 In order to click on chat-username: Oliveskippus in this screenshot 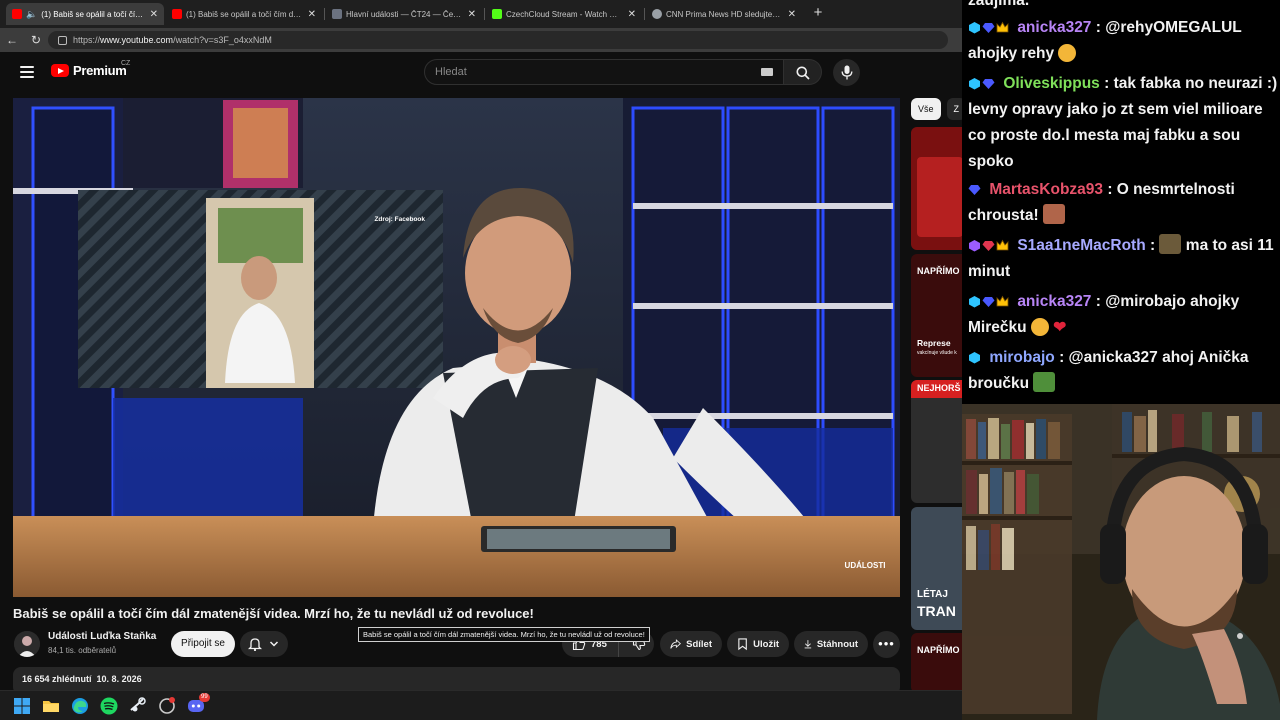, I will do `click(1051, 83)`.